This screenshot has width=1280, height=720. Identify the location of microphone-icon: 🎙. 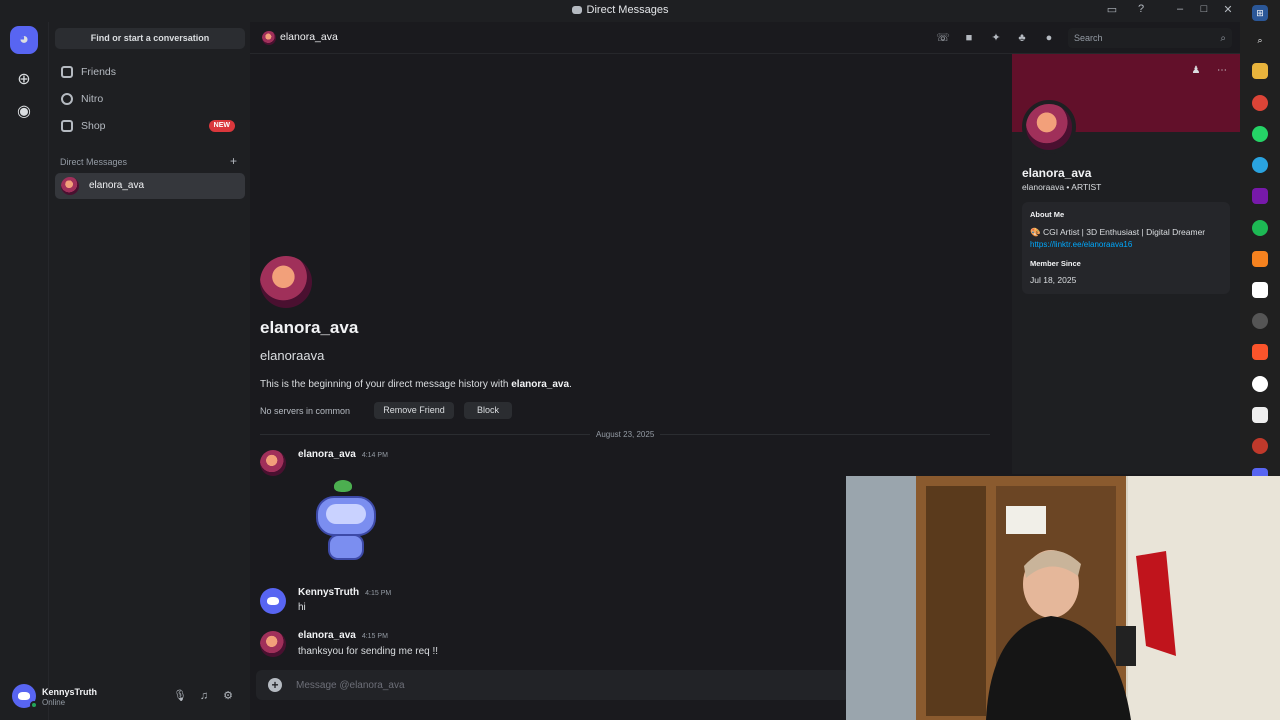
(180, 696).